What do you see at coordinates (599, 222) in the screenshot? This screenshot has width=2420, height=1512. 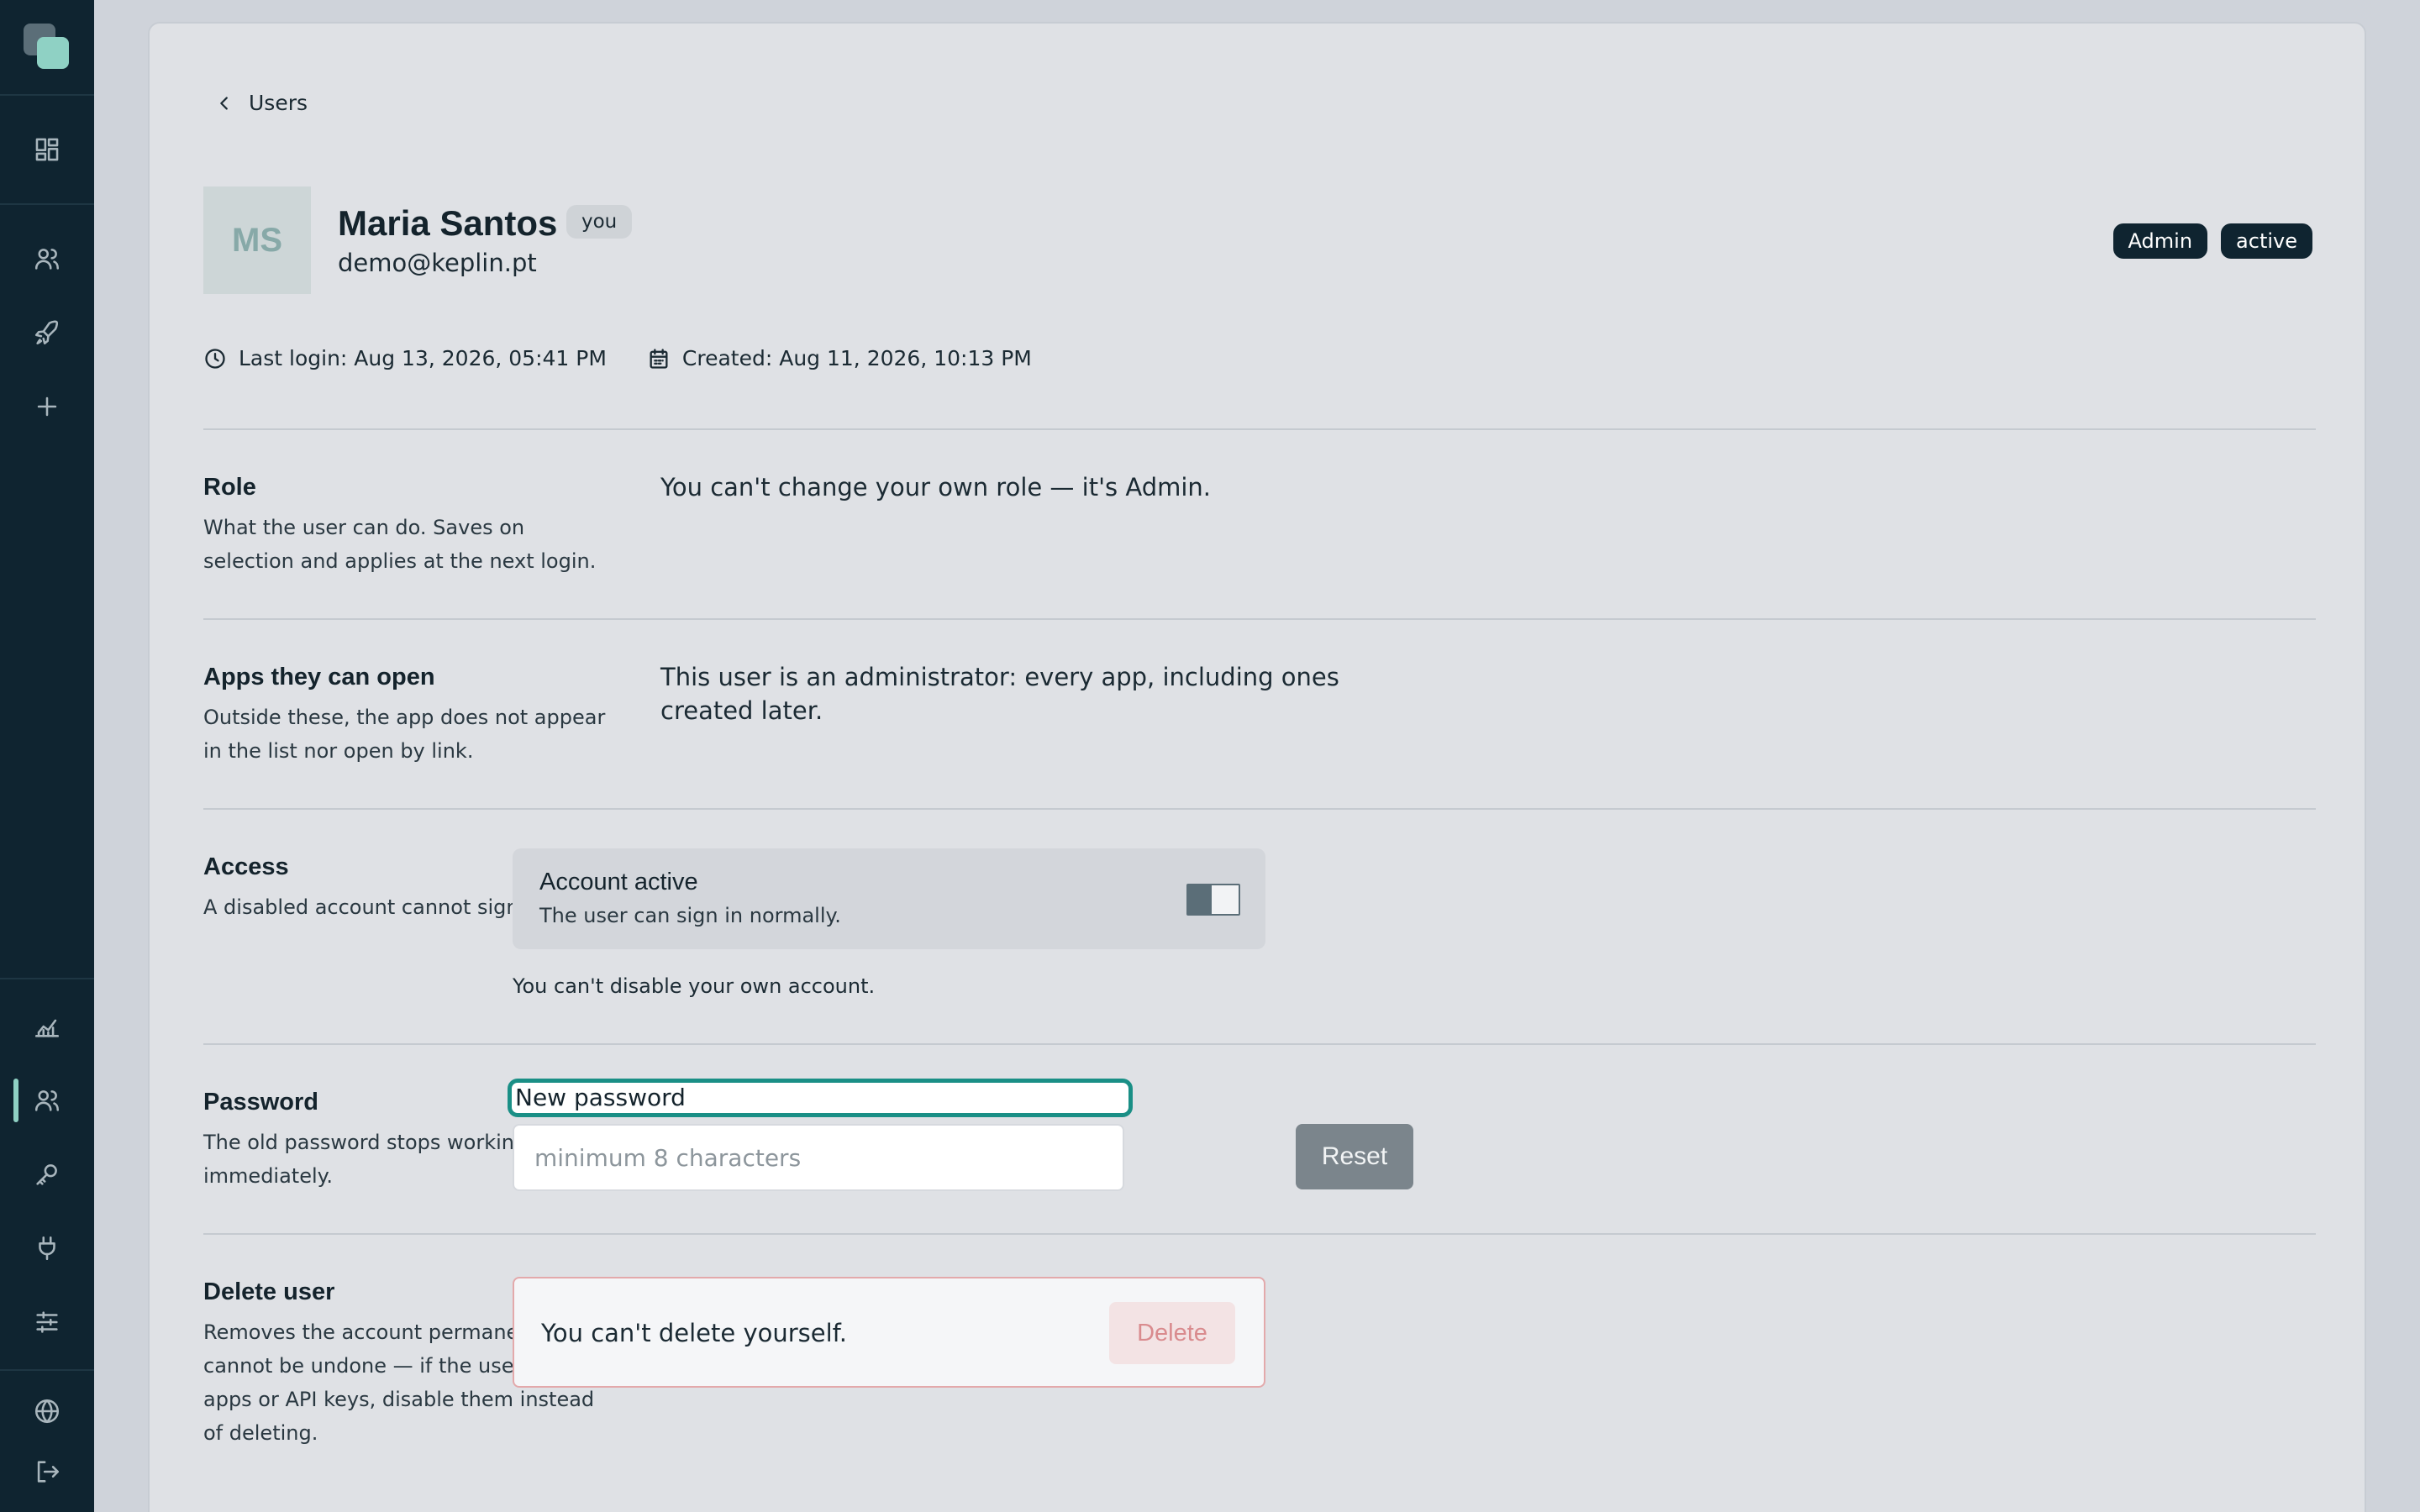 I see `self-badge: you` at bounding box center [599, 222].